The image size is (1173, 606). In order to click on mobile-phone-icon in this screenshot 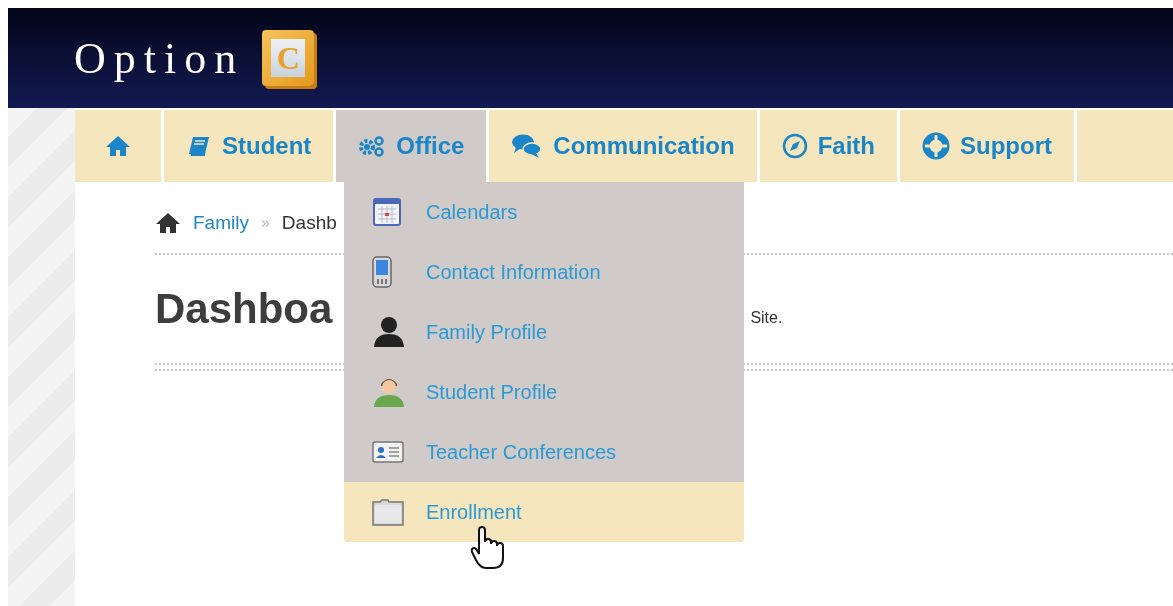, I will do `click(382, 272)`.